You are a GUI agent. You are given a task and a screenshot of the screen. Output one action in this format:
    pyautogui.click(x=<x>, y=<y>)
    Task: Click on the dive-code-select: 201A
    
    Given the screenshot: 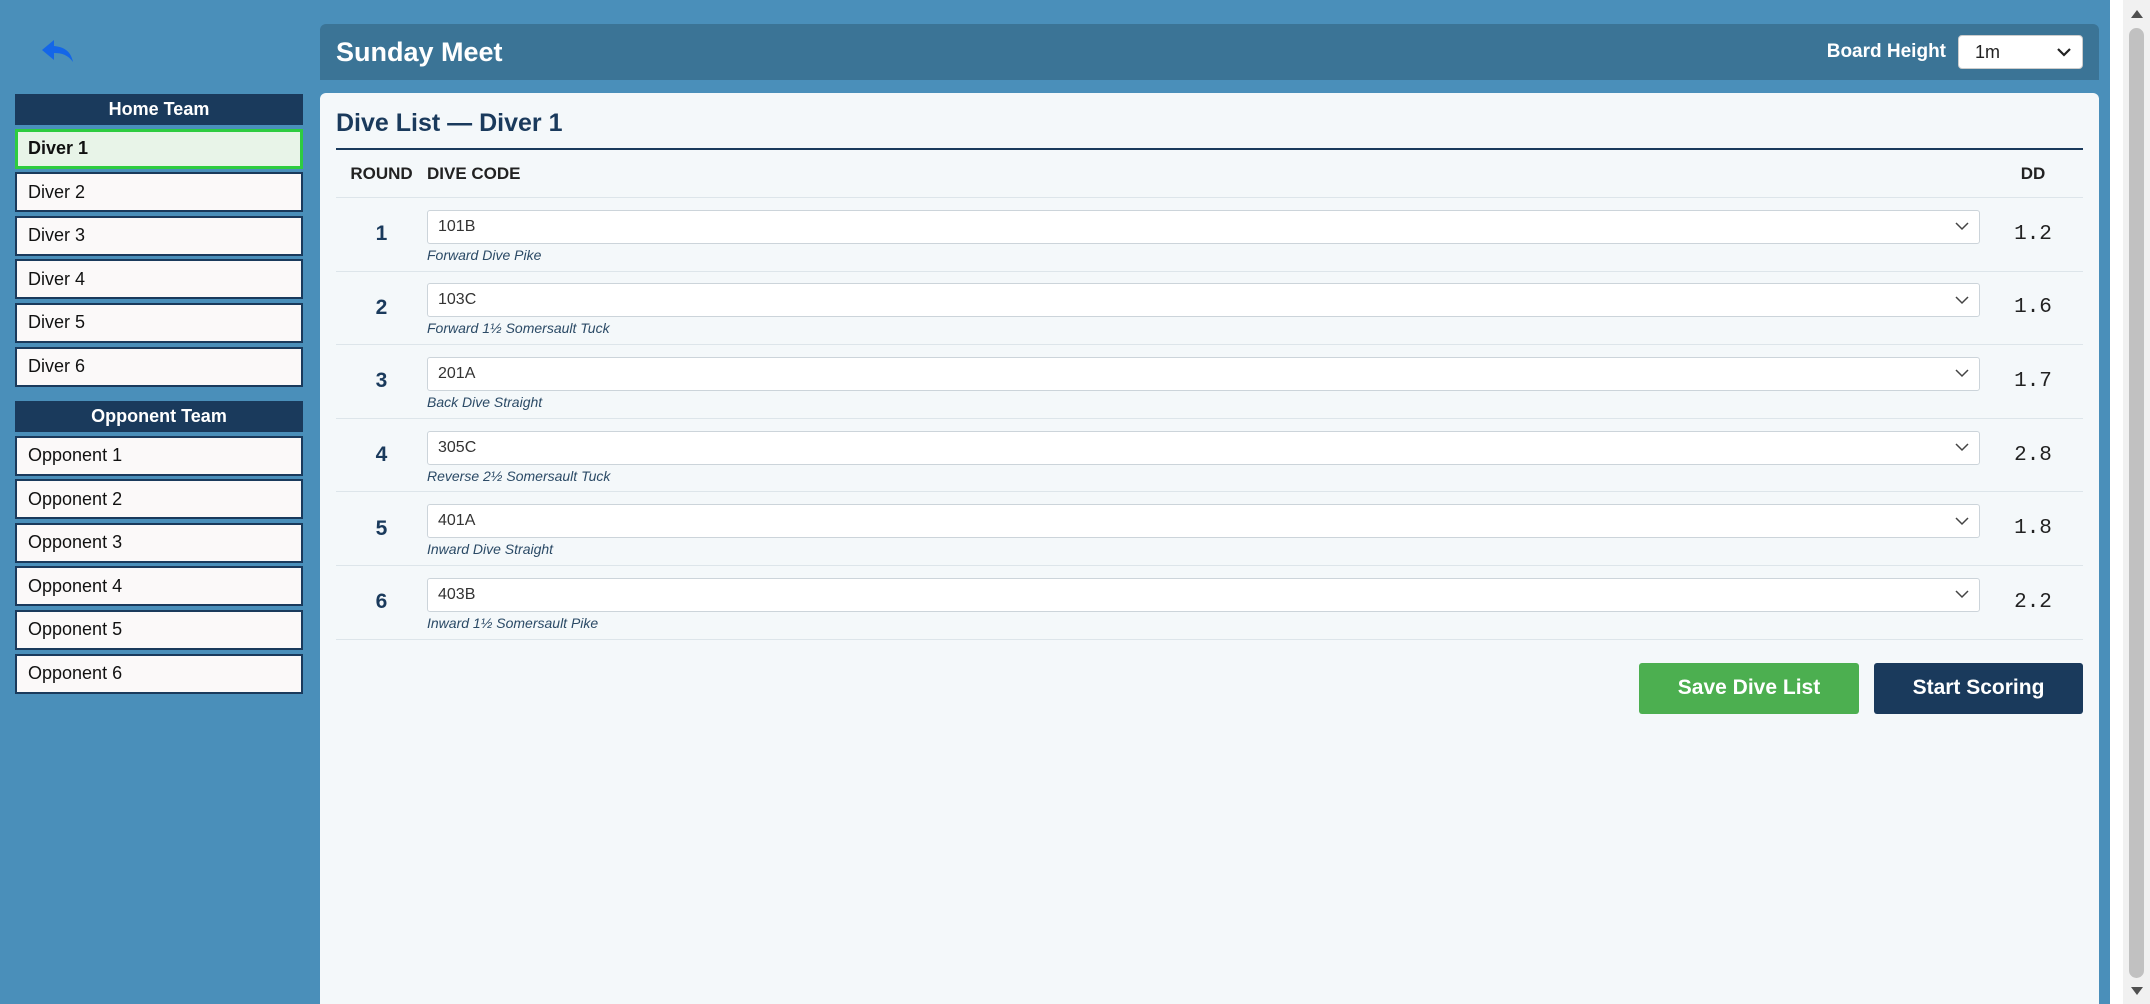 What is the action you would take?
    pyautogui.click(x=1203, y=373)
    